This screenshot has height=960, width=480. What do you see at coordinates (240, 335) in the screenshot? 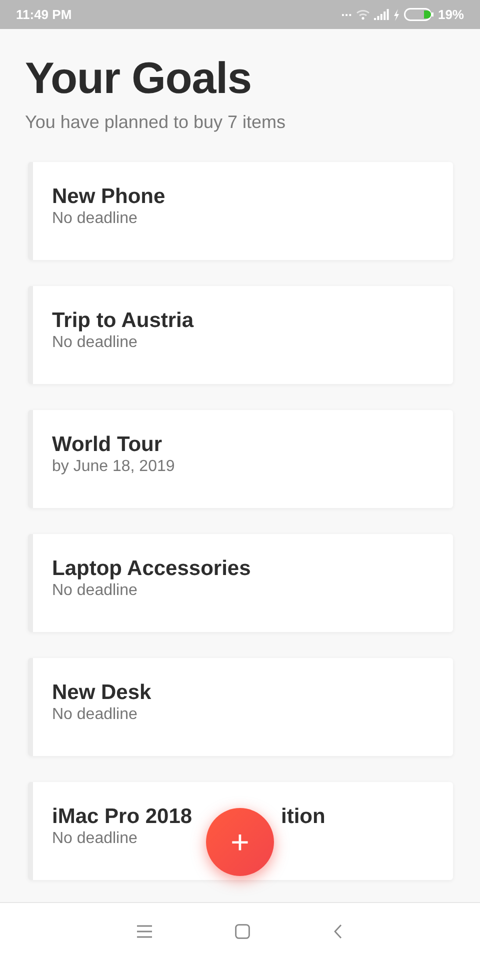
I see `goal-card: Trip to Austria No deadline` at bounding box center [240, 335].